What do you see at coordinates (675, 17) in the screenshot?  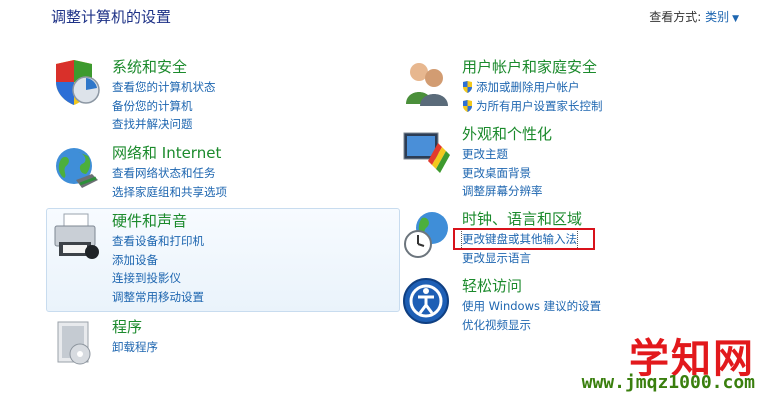 I see `view-by-label: 查看方式:` at bounding box center [675, 17].